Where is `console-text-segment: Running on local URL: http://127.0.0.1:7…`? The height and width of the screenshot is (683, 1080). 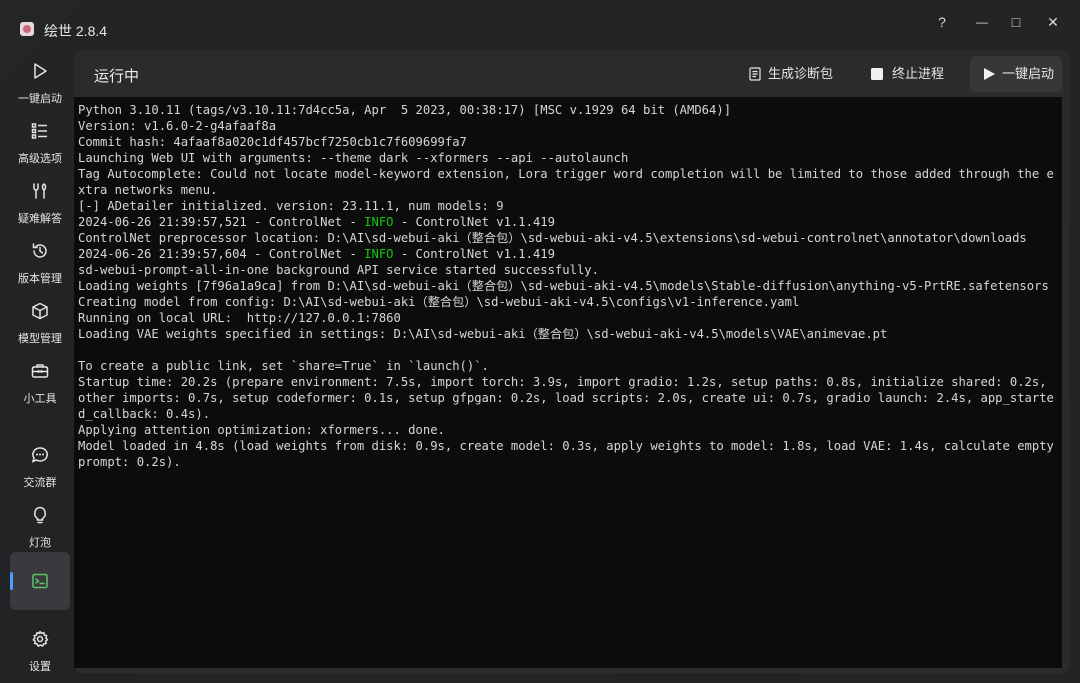
console-text-segment: Running on local URL: http://127.0.0.1:7… is located at coordinates (239, 318).